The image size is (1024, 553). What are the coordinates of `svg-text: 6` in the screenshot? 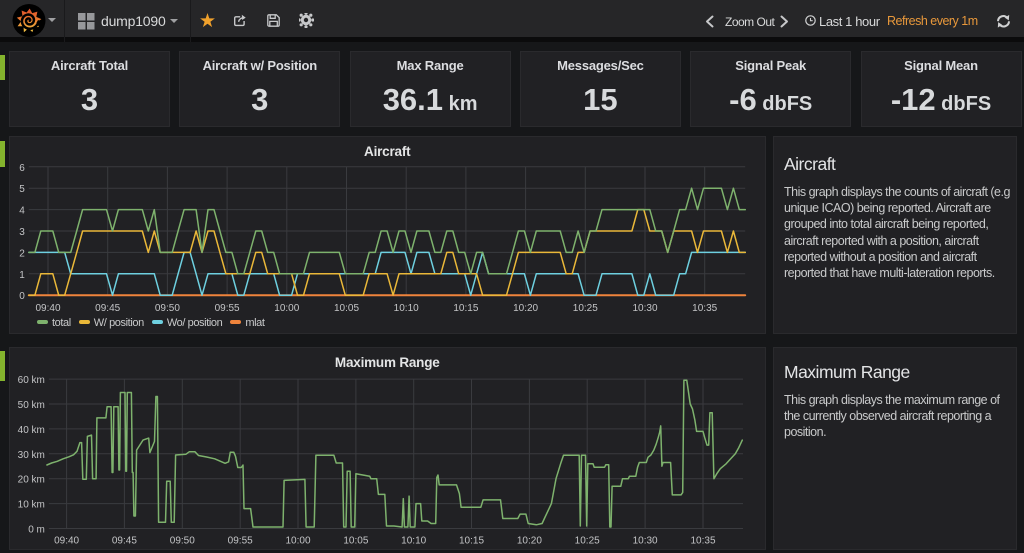 It's located at (22, 168).